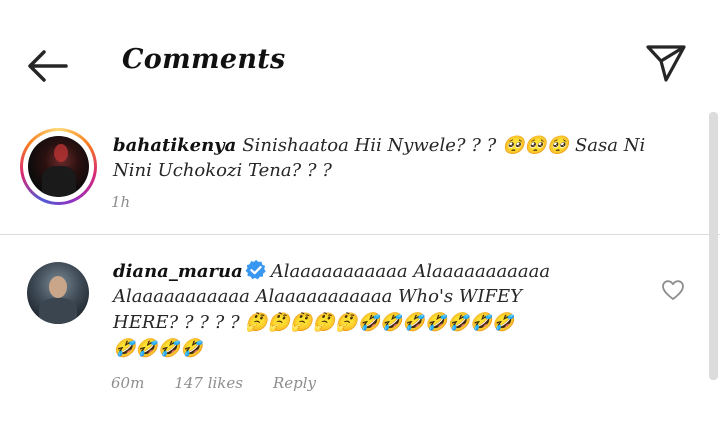  What do you see at coordinates (294, 383) in the screenshot?
I see `reply-button: Reply` at bounding box center [294, 383].